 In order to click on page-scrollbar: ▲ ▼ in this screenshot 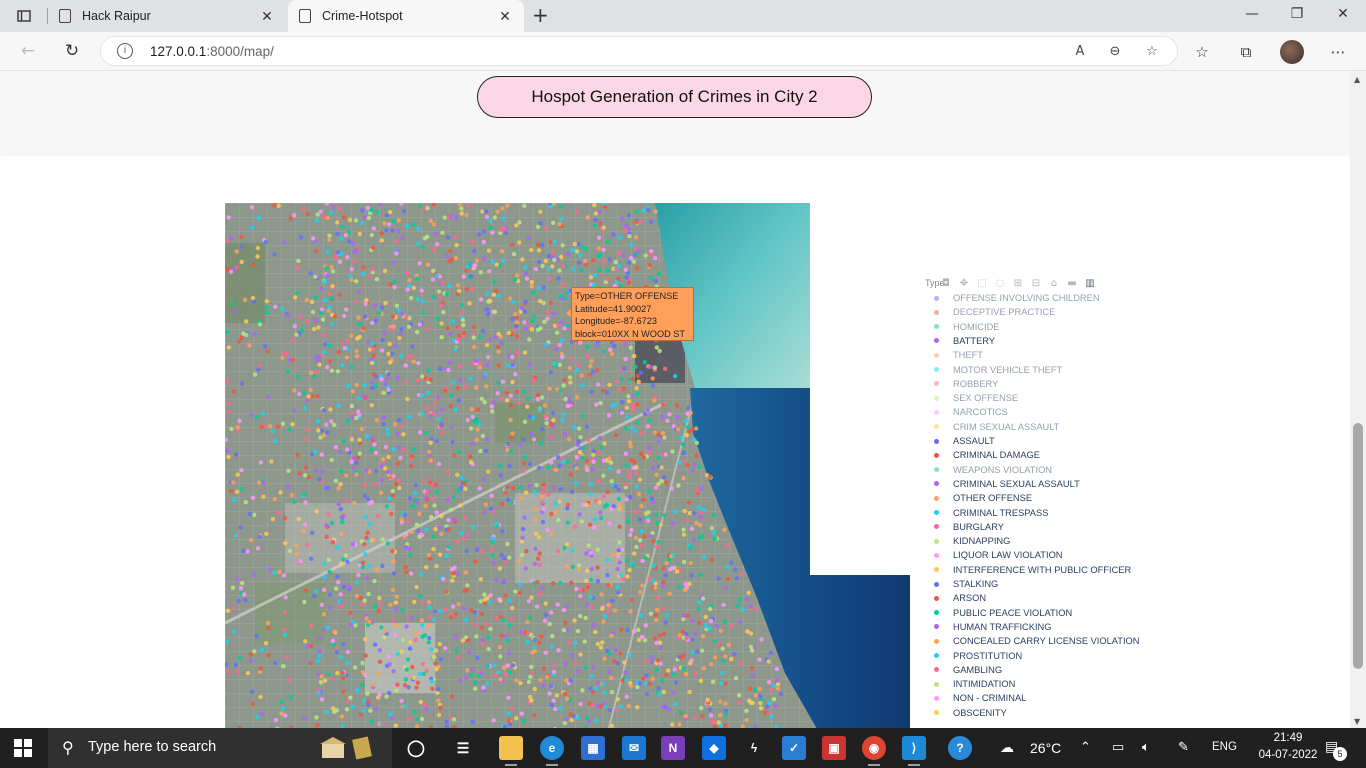, I will do `click(1358, 399)`.